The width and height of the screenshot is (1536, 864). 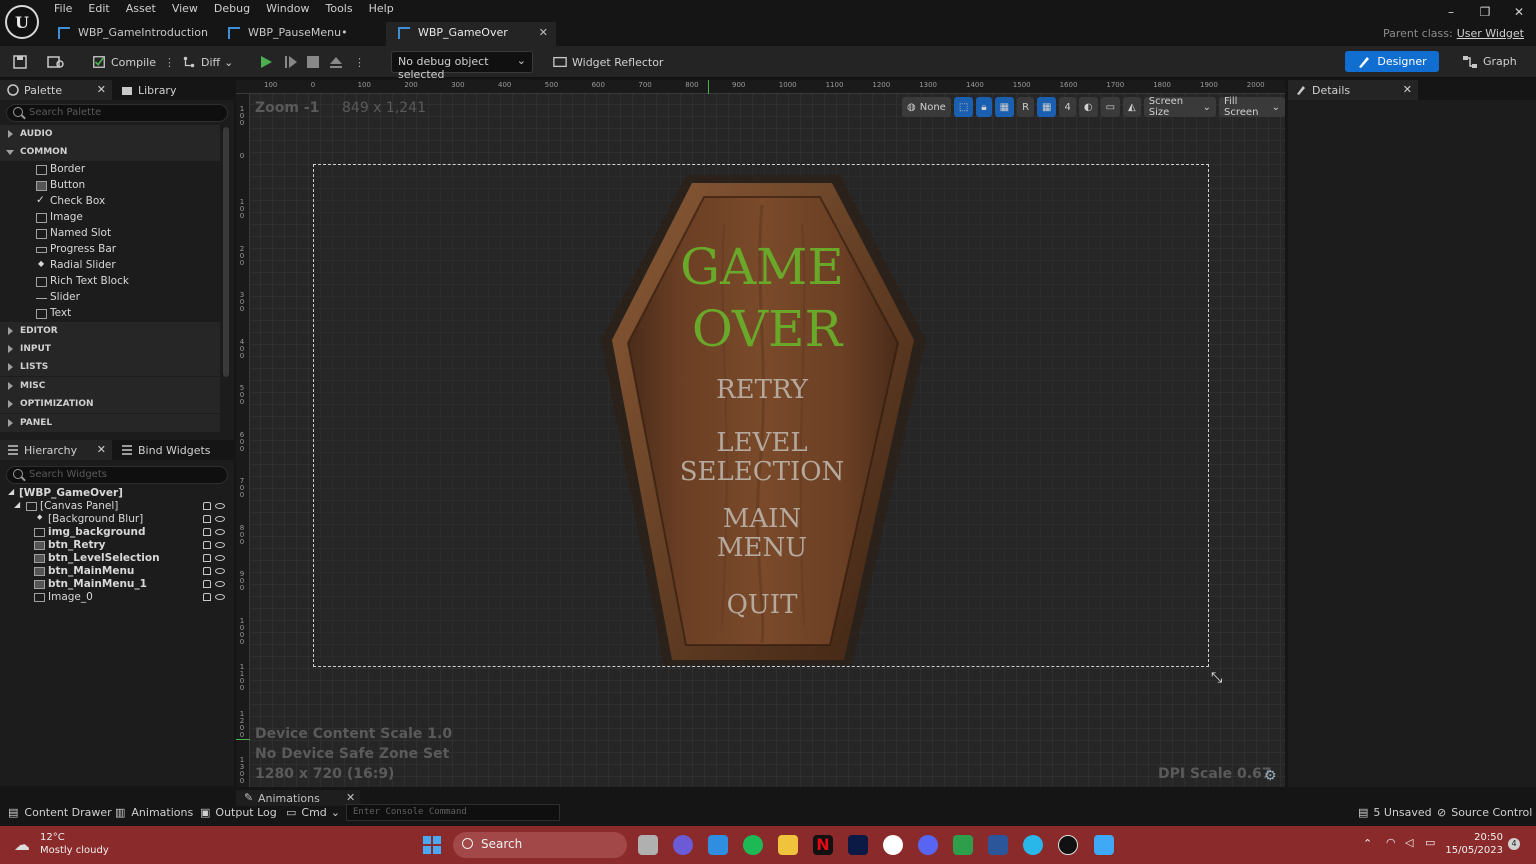 I want to click on category-lists: LISTS, so click(x=110, y=367).